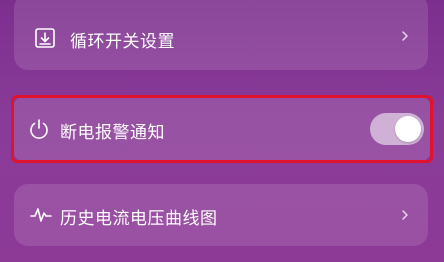 This screenshot has width=444, height=262. What do you see at coordinates (41, 215) in the screenshot?
I see `waveform-icon` at bounding box center [41, 215].